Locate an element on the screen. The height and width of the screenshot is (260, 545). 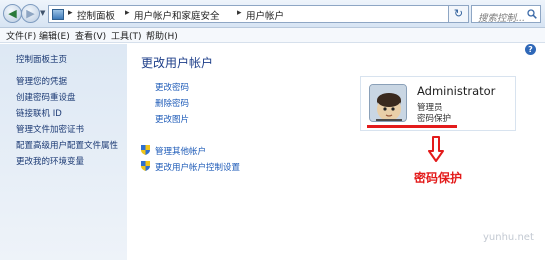
nav-configure-advanced-profile-properties: 配置高级用户配置文件属性 is located at coordinates (67, 145).